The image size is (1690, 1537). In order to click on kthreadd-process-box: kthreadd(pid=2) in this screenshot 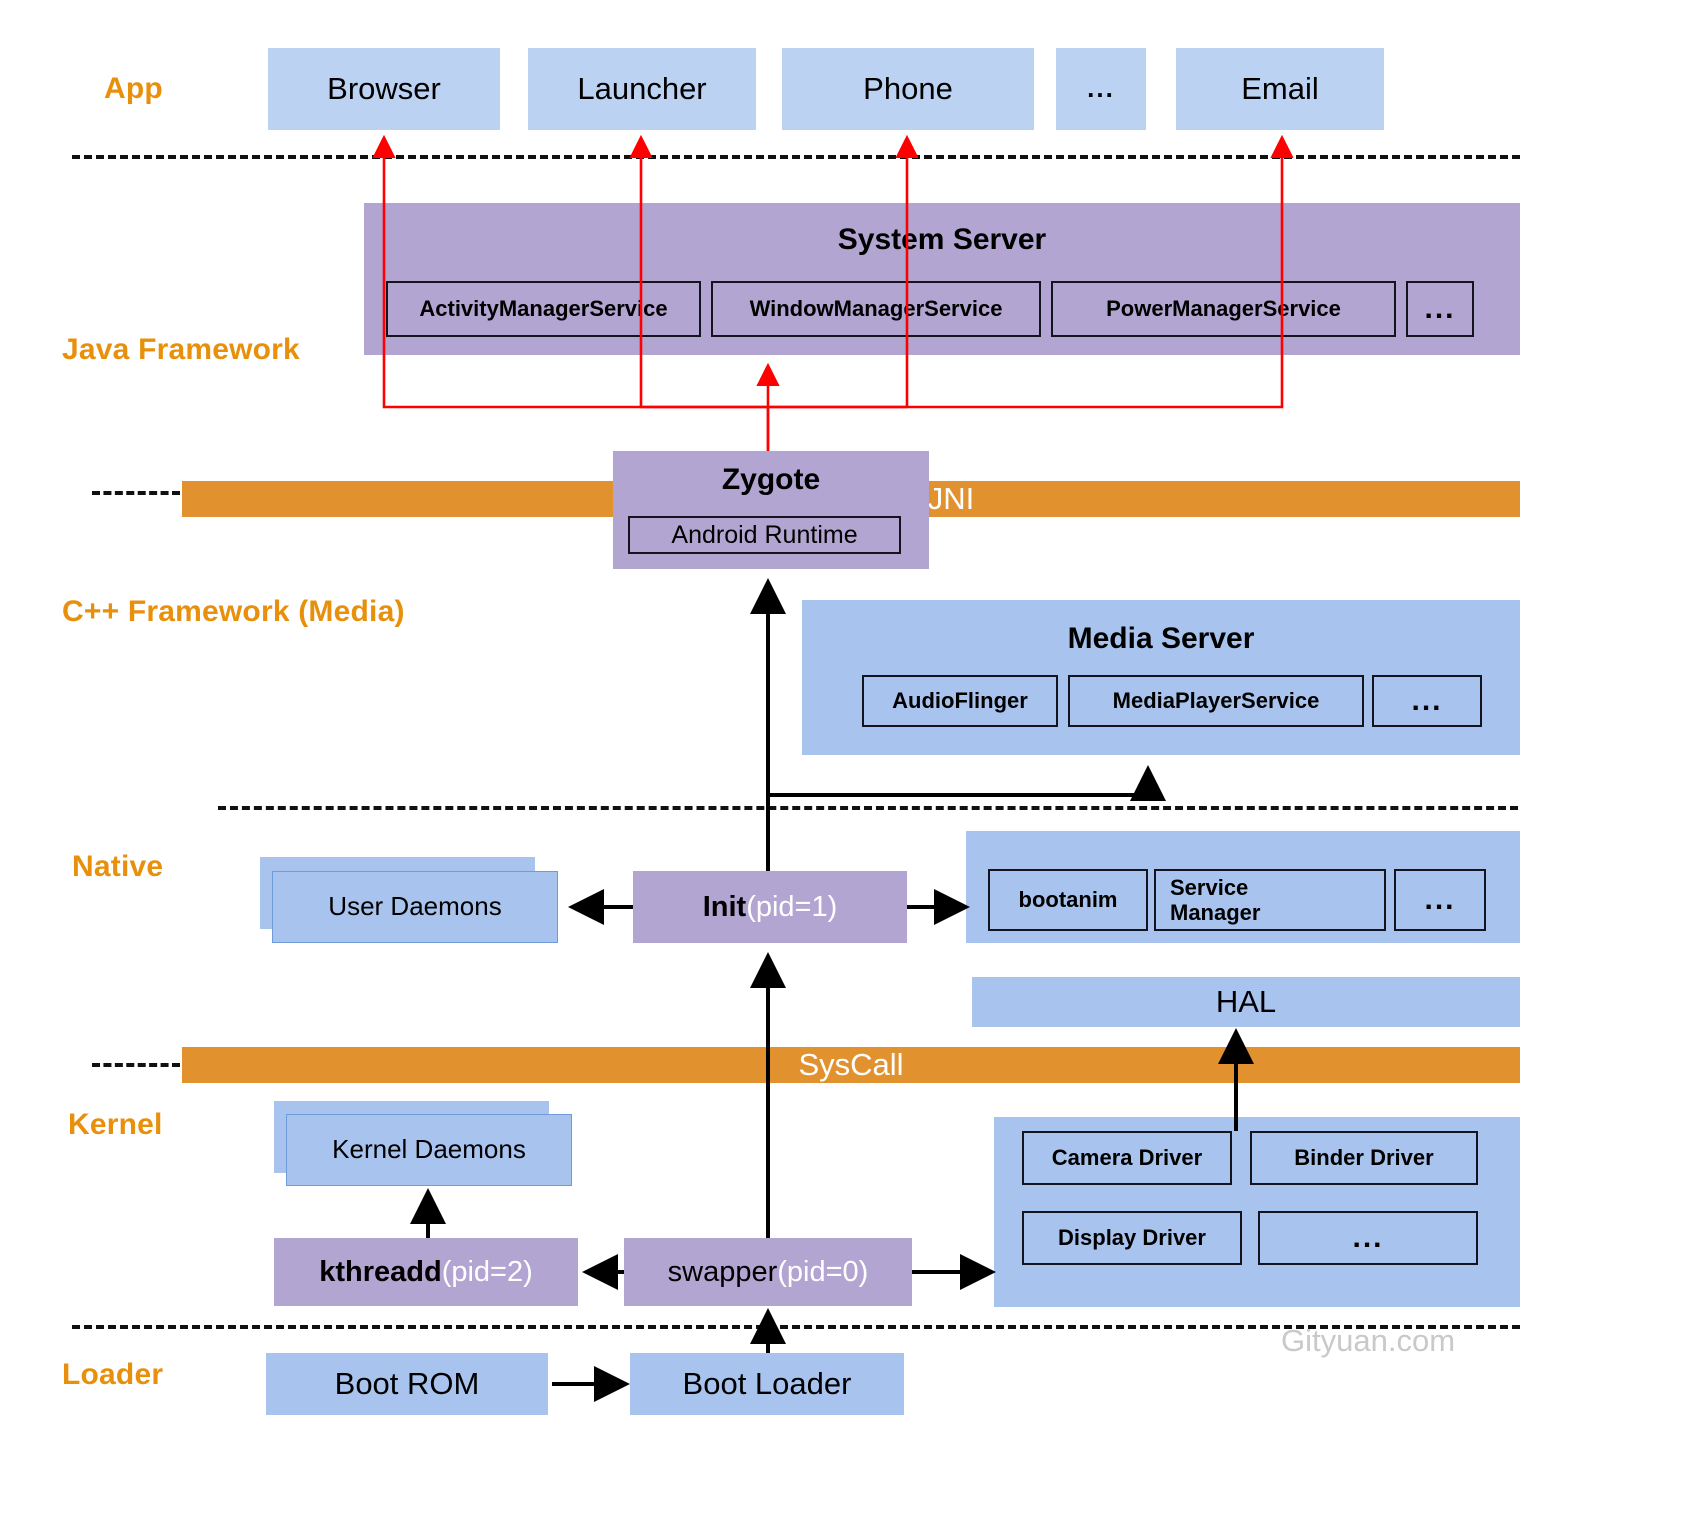, I will do `click(426, 1272)`.